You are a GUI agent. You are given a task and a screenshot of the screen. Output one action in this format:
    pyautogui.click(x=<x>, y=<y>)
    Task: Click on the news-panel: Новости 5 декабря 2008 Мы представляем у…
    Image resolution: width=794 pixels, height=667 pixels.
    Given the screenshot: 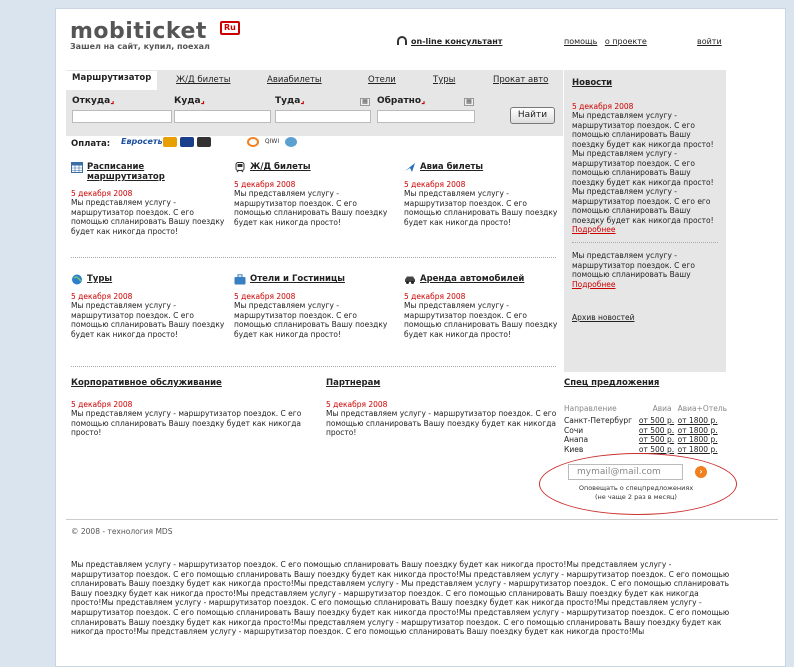 What is the action you would take?
    pyautogui.click(x=645, y=221)
    